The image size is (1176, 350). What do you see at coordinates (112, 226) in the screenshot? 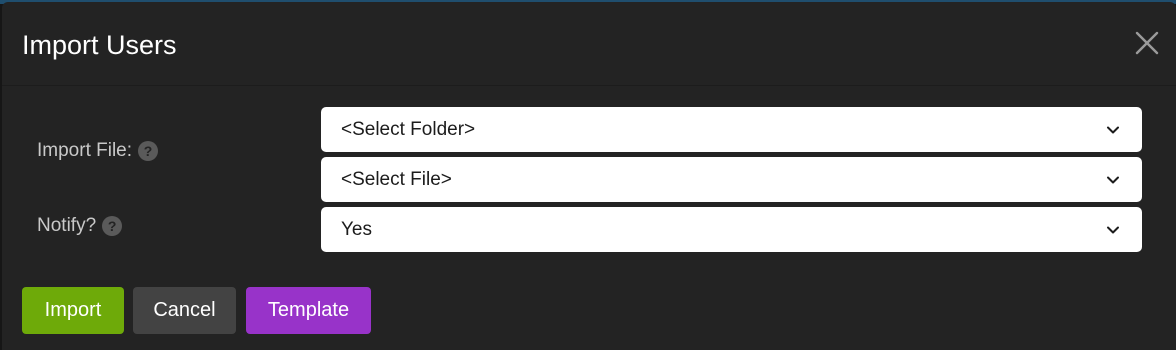
I see `notify-help-icon: ?` at bounding box center [112, 226].